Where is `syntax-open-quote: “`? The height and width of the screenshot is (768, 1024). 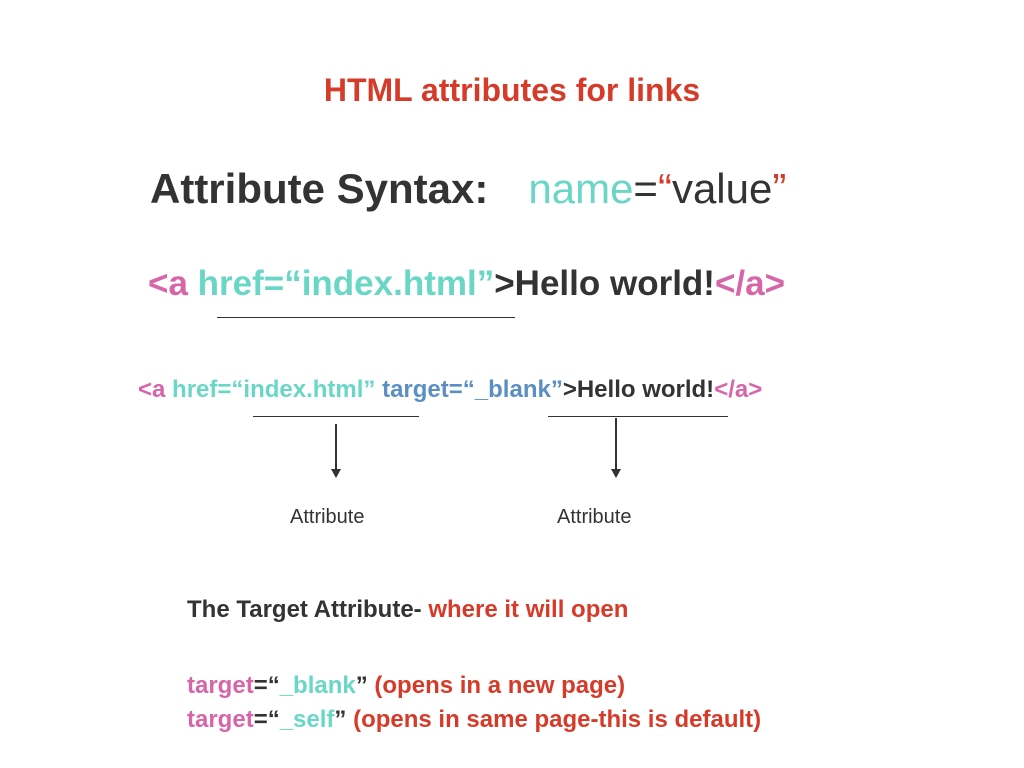 syntax-open-quote: “ is located at coordinates (664, 188).